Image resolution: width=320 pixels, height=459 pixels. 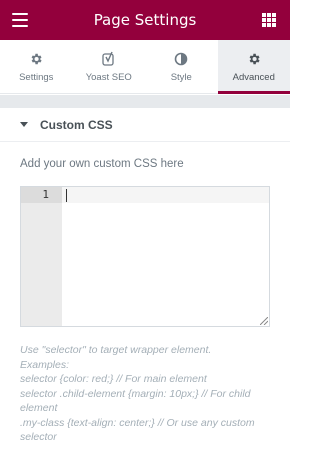 I want to click on section-divider, so click(x=145, y=101).